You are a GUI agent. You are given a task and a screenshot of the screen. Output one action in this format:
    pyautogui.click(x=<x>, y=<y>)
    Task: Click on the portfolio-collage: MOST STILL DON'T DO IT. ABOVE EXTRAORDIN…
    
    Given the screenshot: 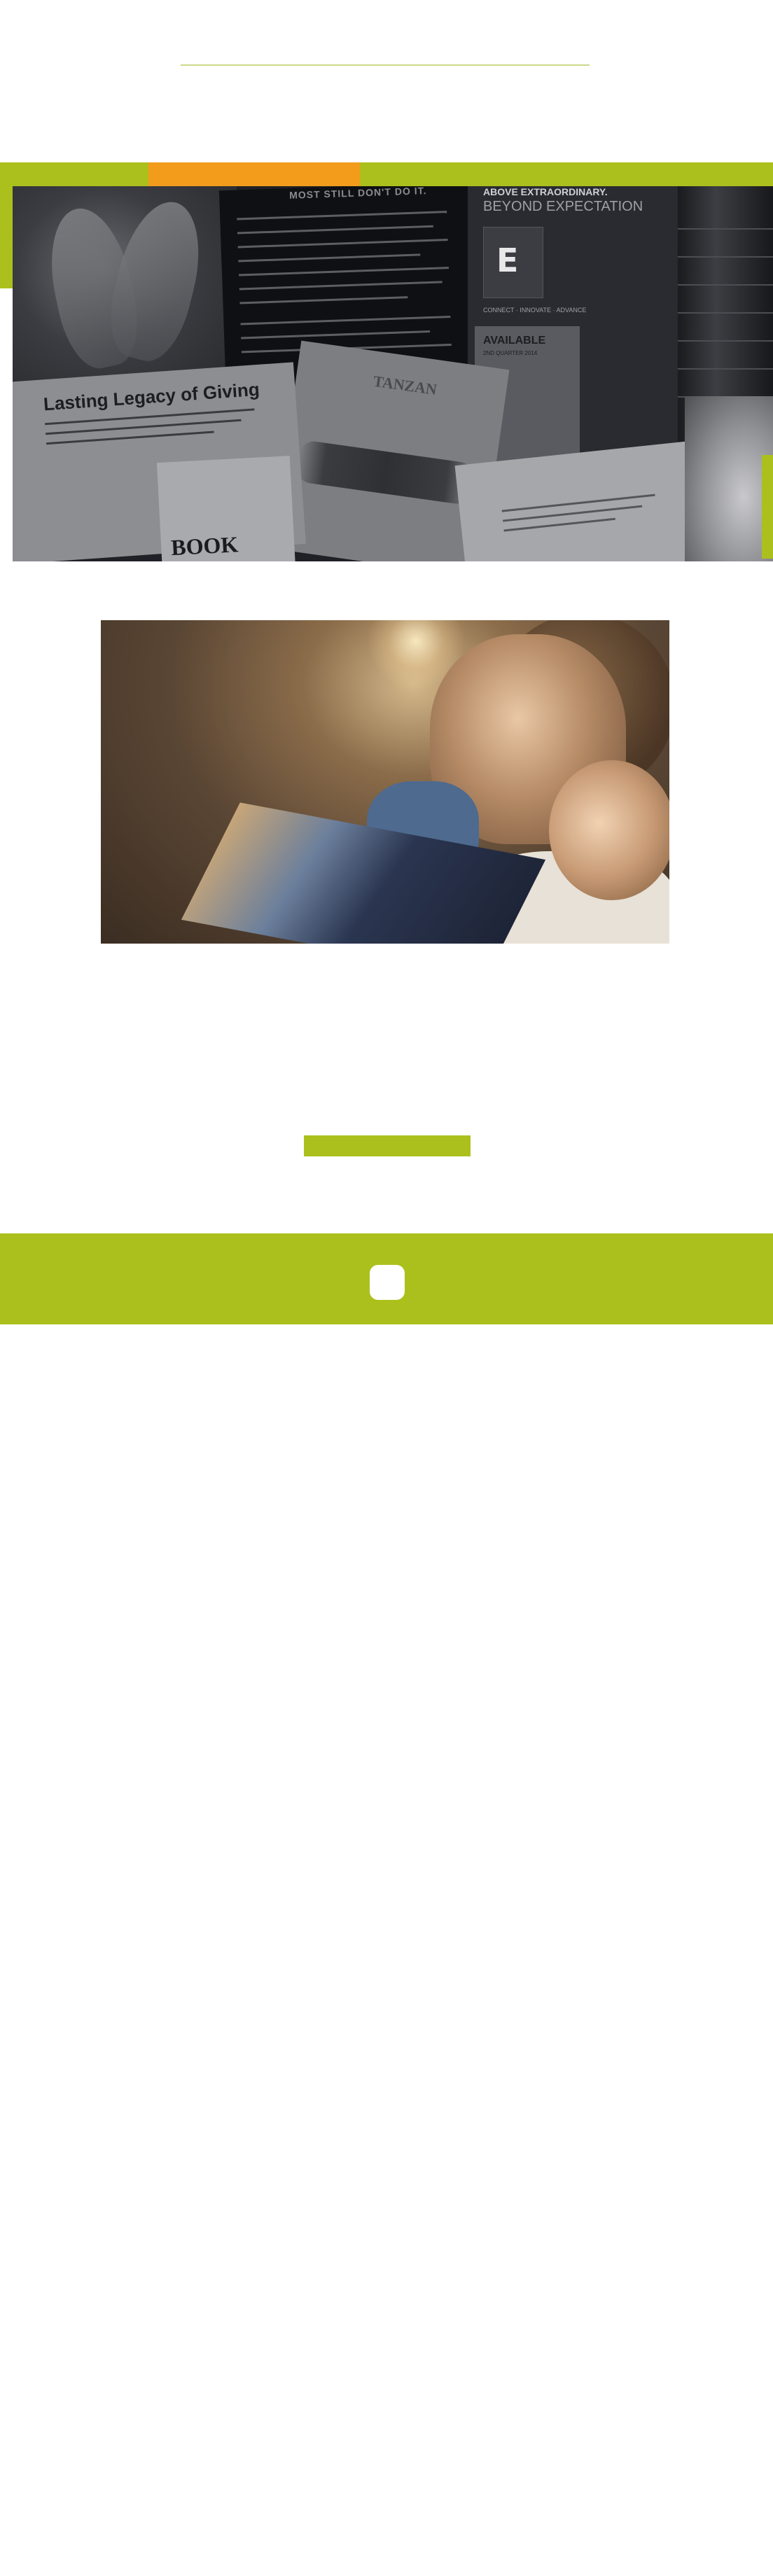 What is the action you would take?
    pyautogui.click(x=393, y=373)
    